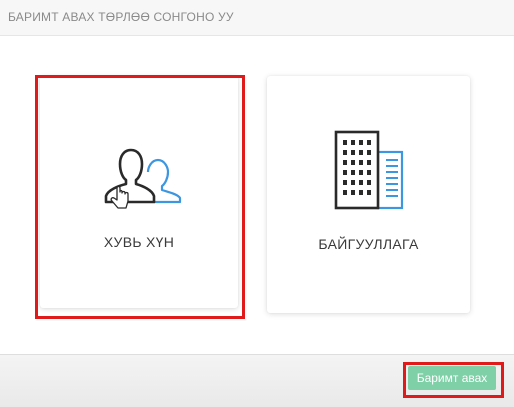  Describe the element at coordinates (452, 378) in the screenshot. I see `get-receipt-button: Баримт авах` at that location.